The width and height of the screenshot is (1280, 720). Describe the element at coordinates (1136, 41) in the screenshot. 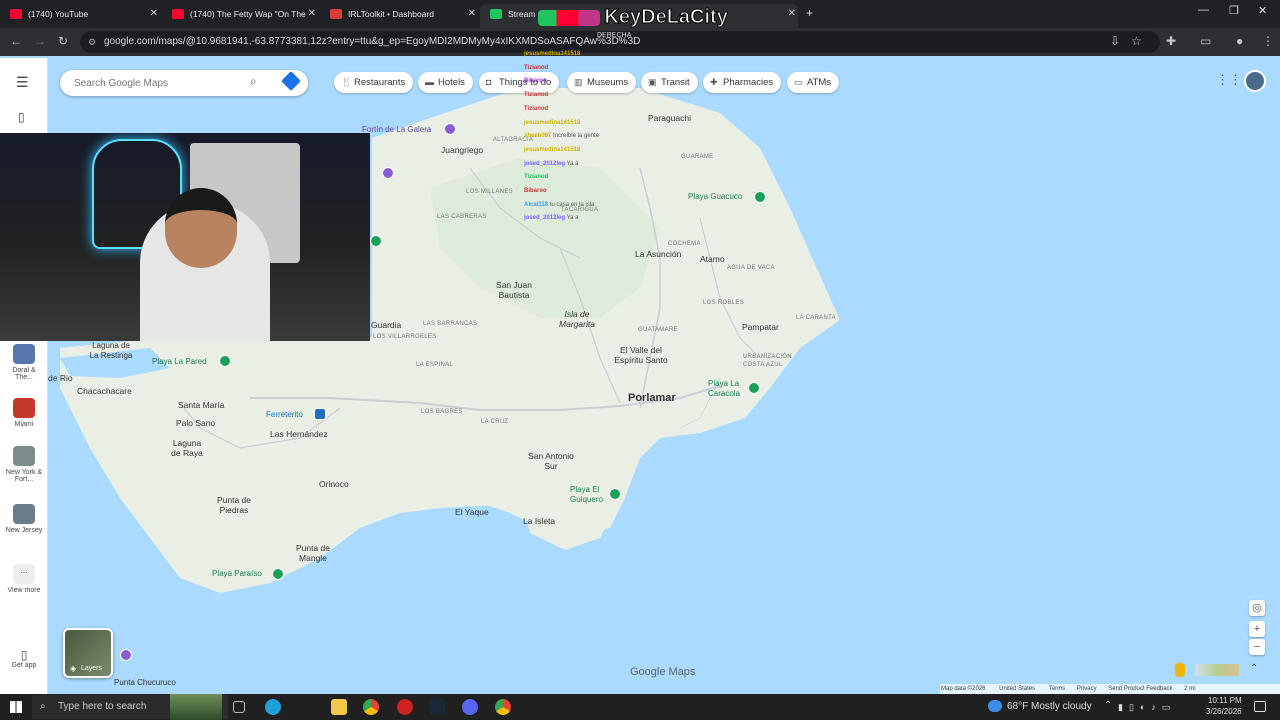

I see `bookmark-star-icon: ☆` at that location.